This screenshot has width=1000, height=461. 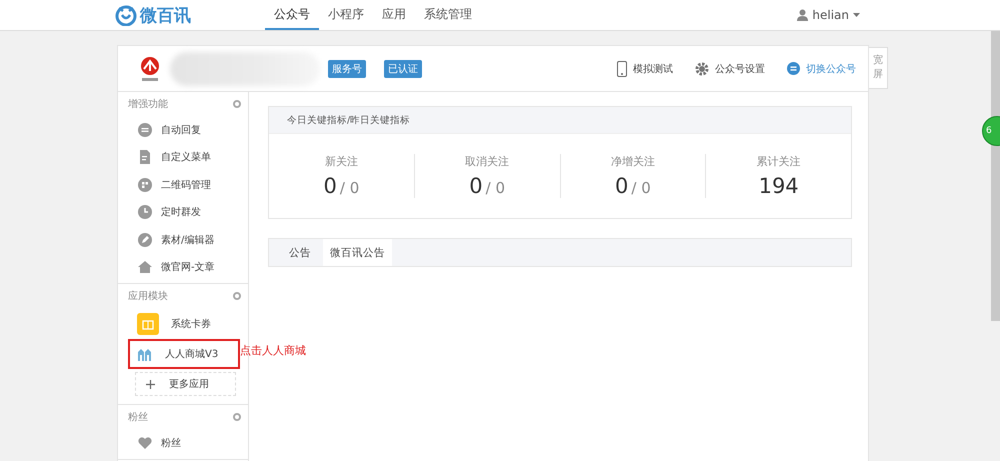 I want to click on plus-icon, so click(x=150, y=384).